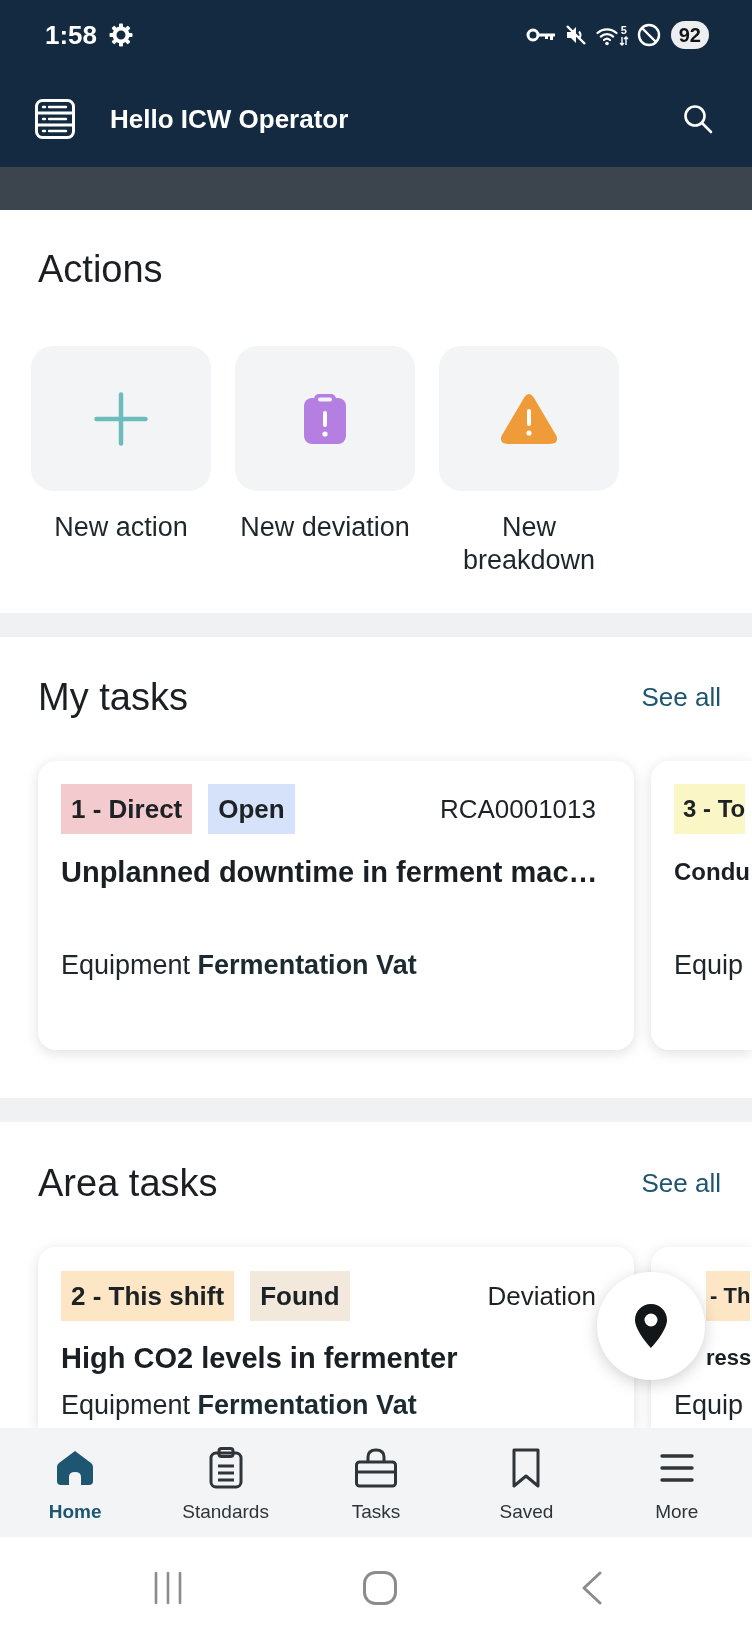 The height and width of the screenshot is (1630, 752). What do you see at coordinates (336, 1337) in the screenshot?
I see `task-card: 2 - This shift Found Deviation High CO2 levels in fermenter Equipment Fermentation Vat` at bounding box center [336, 1337].